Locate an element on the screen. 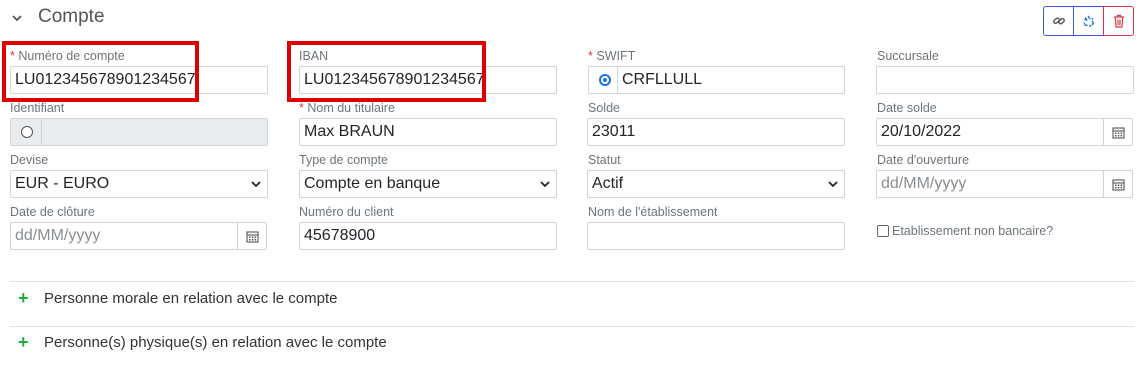  date-ouverture-label: Date d'ouverture is located at coordinates (923, 160).